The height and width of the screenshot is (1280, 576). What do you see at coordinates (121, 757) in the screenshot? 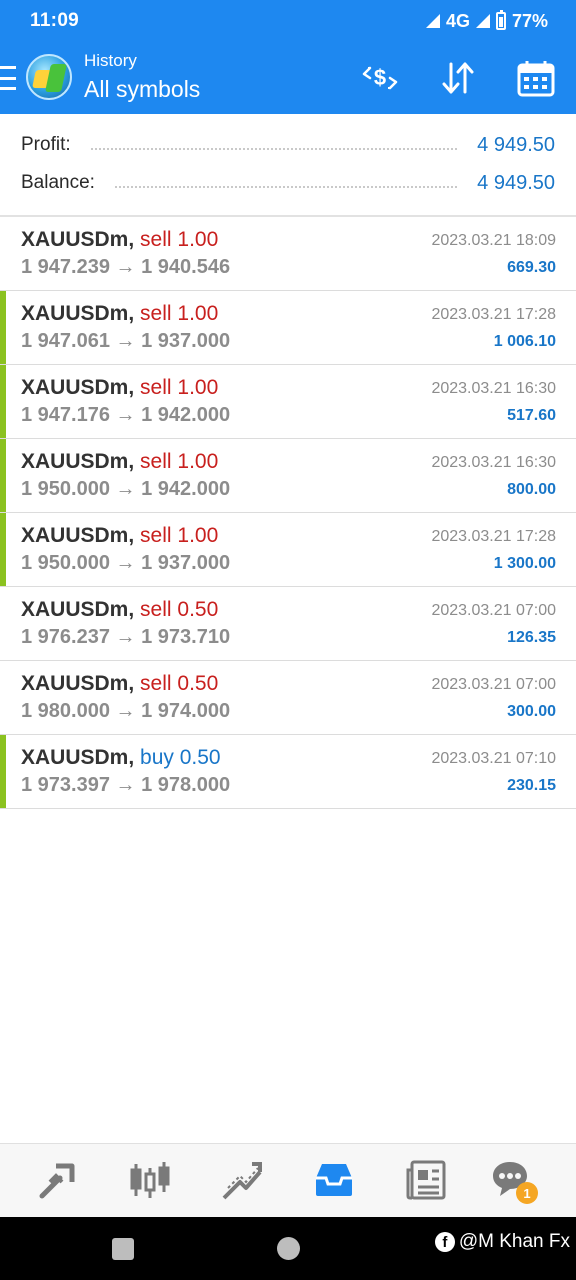
I see `trade-symbol-line: XAUUSDm, buy 0.50` at bounding box center [121, 757].